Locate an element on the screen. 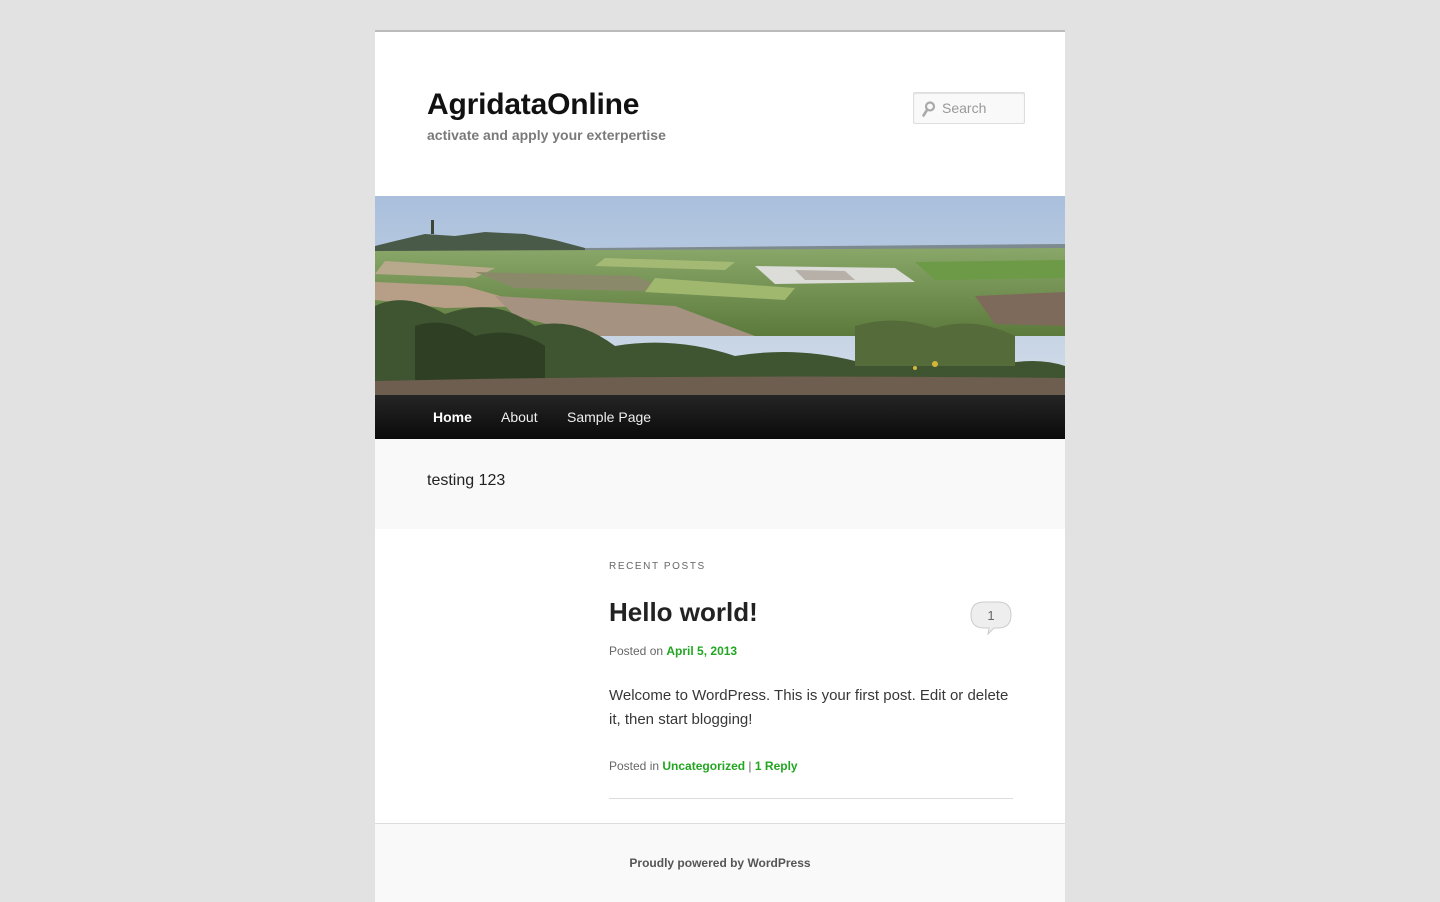  category-link: Uncategorized is located at coordinates (703, 766).